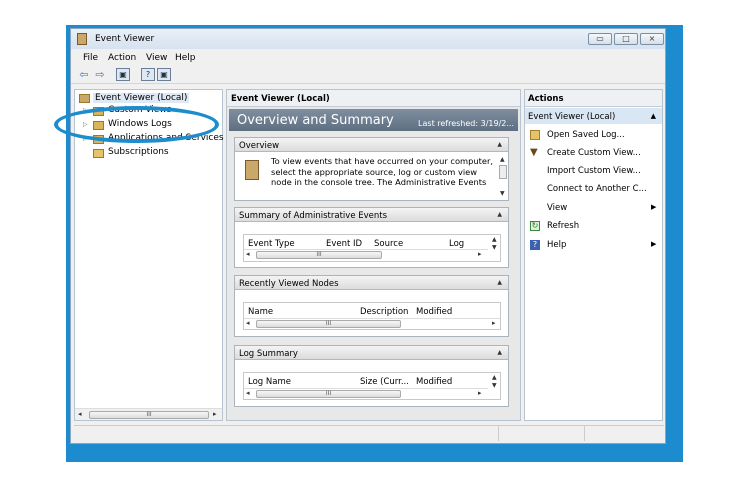 The height and width of the screenshot is (488, 750). I want to click on log-summary-section-title: Log Summary, so click(268, 354).